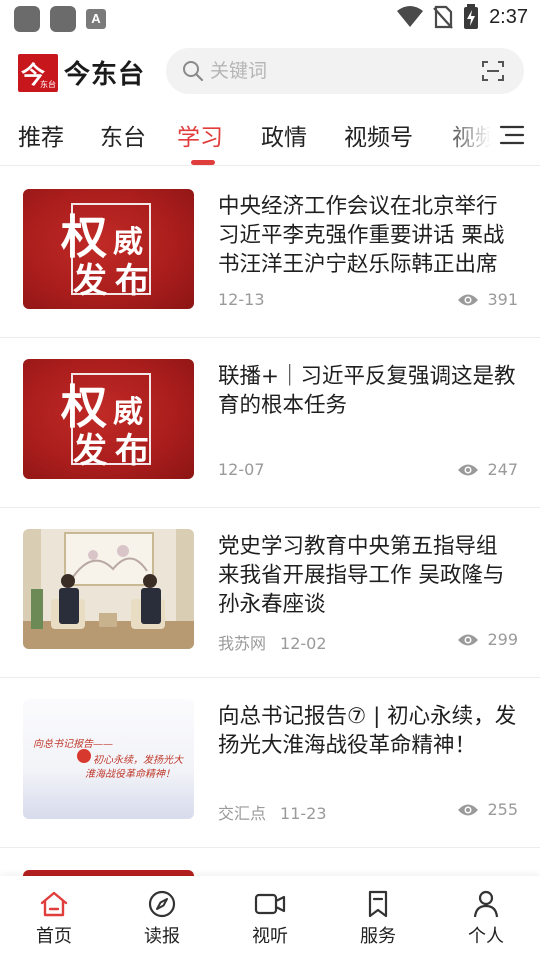 The width and height of the screenshot is (540, 960). Describe the element at coordinates (41, 135) in the screenshot. I see `tab-recommend: 推荐` at that location.